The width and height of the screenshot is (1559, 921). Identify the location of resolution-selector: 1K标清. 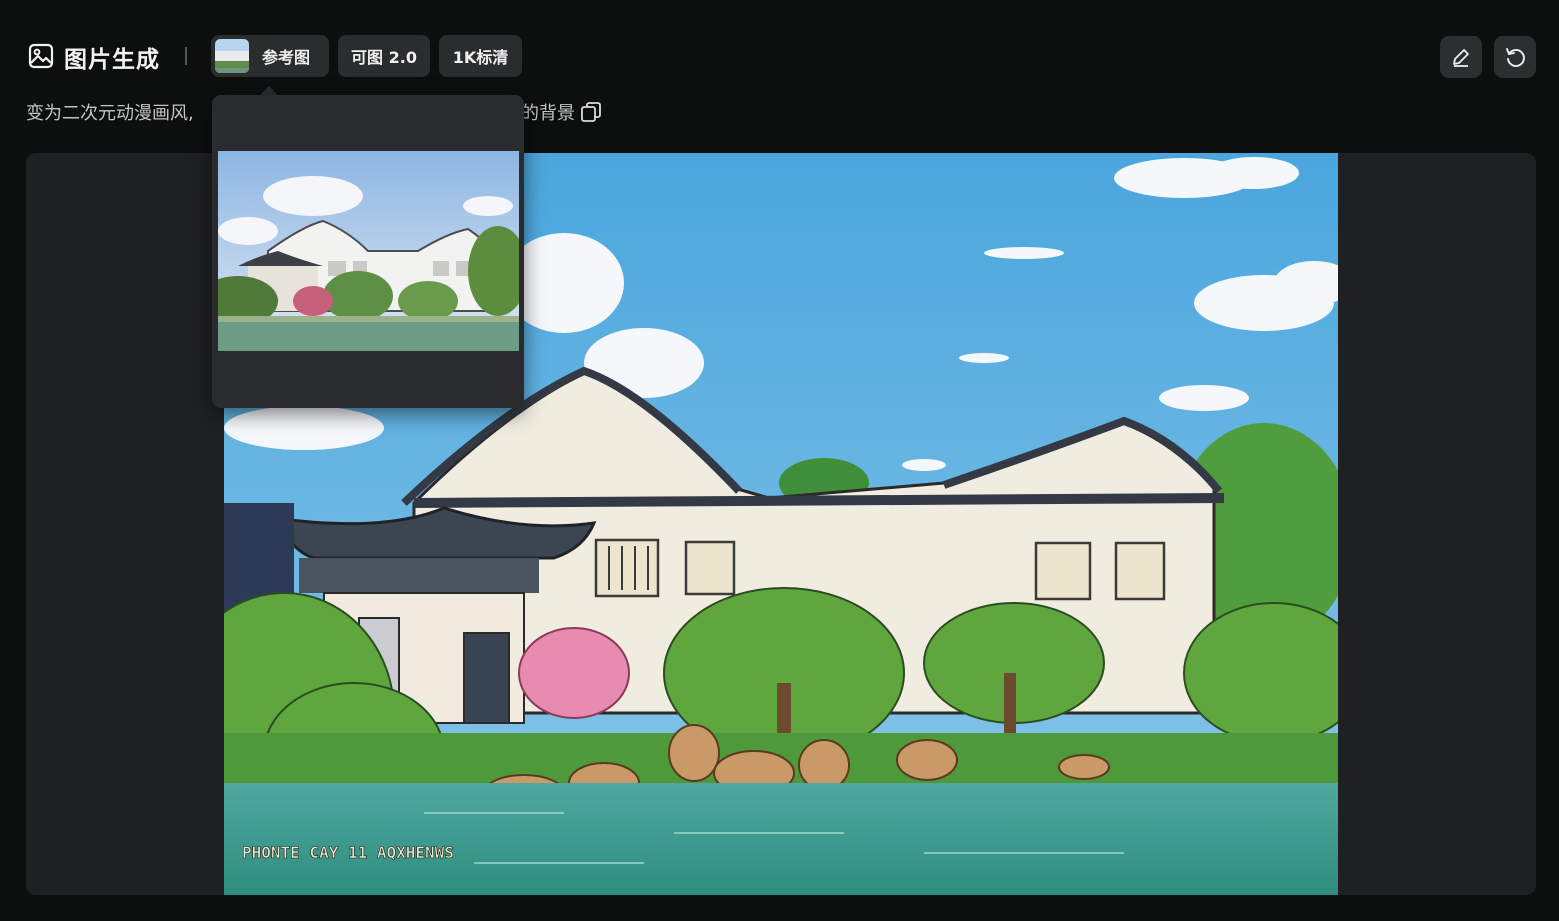
(480, 56).